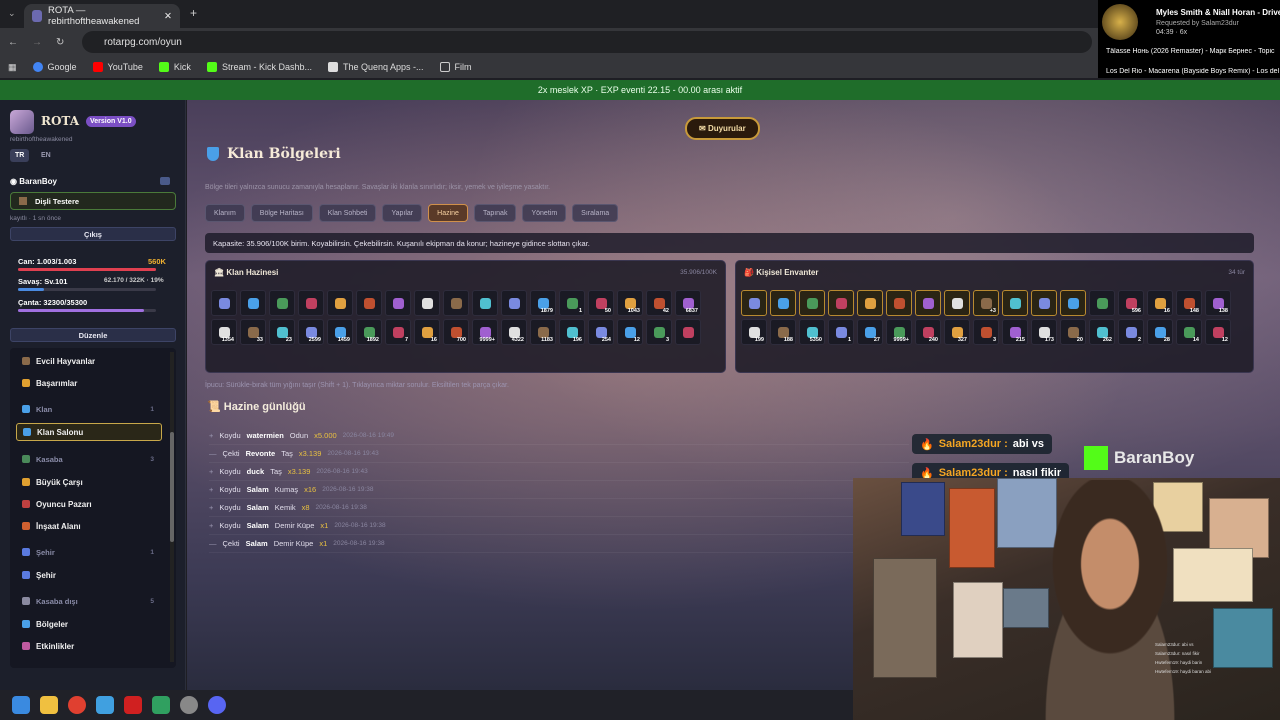 This screenshot has width=1280, height=720. Describe the element at coordinates (398, 332) in the screenshot. I see `inventory-slot: 7` at that location.